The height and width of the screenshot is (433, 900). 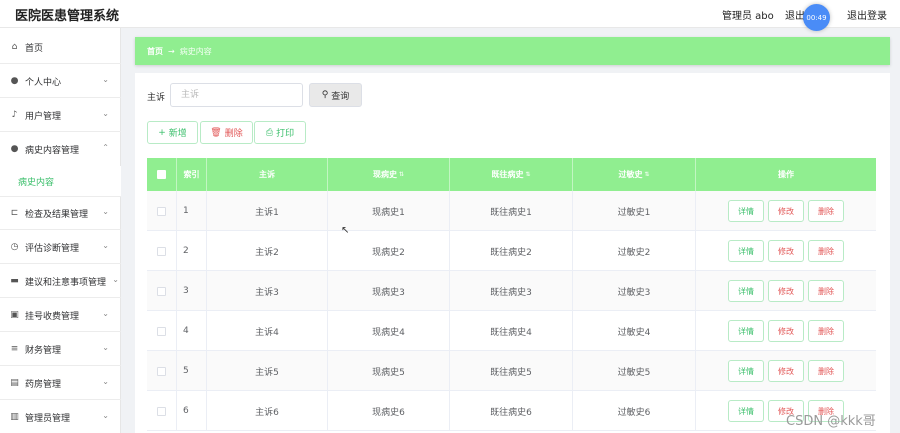 I want to click on cell-complaint: 主诉3, so click(x=267, y=291).